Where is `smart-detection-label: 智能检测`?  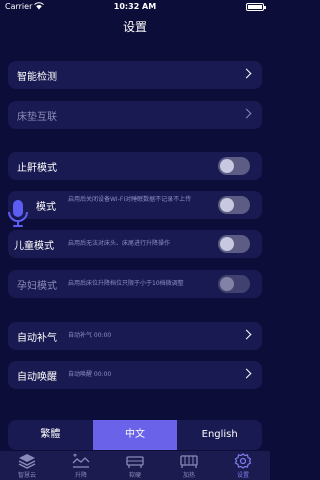
smart-detection-label: 智能检测 is located at coordinates (37, 77).